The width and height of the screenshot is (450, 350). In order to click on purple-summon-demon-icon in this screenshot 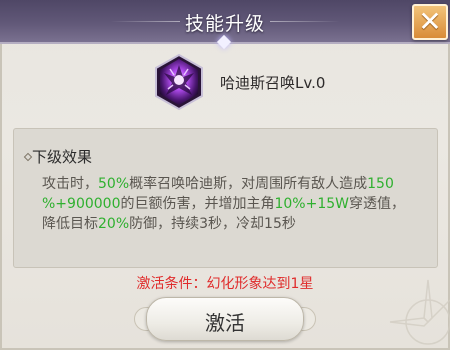, I will do `click(179, 82)`.